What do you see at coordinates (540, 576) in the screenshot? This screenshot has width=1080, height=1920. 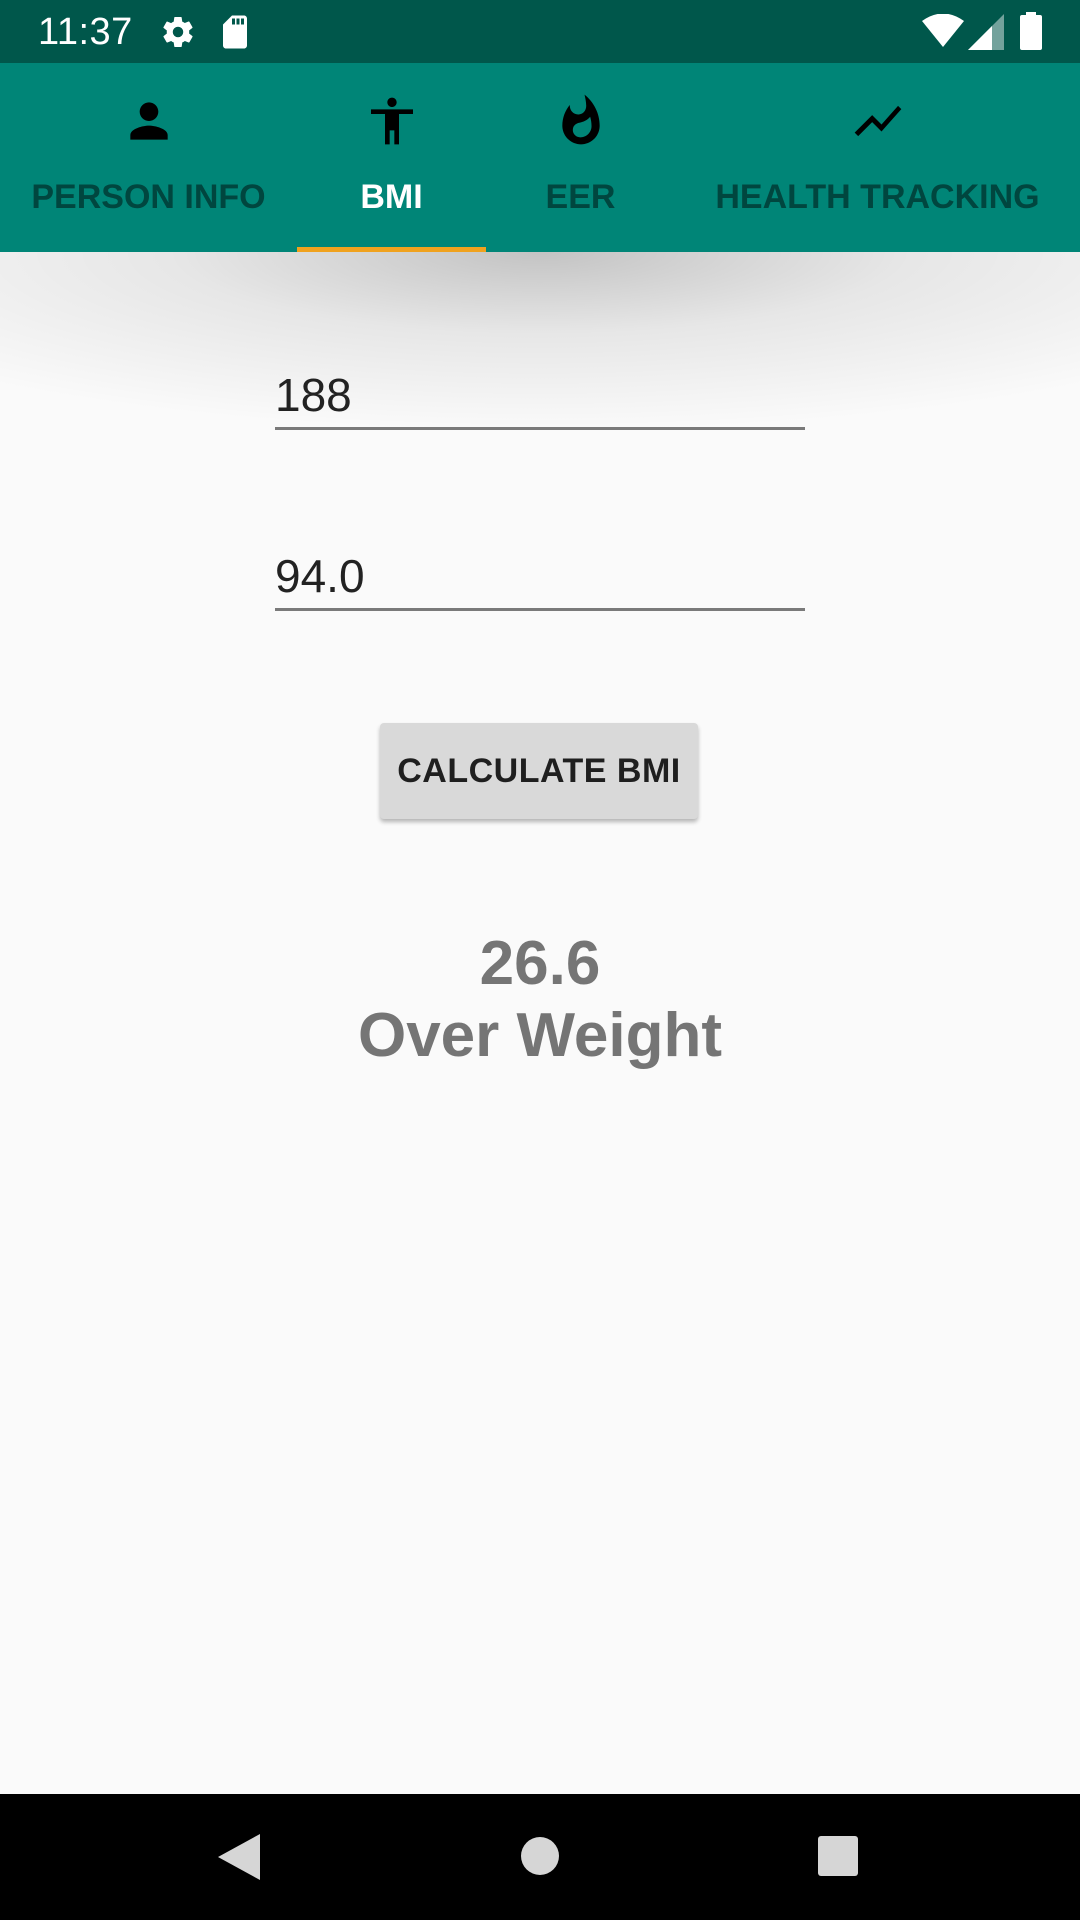 I see `weight-input: 94.0` at bounding box center [540, 576].